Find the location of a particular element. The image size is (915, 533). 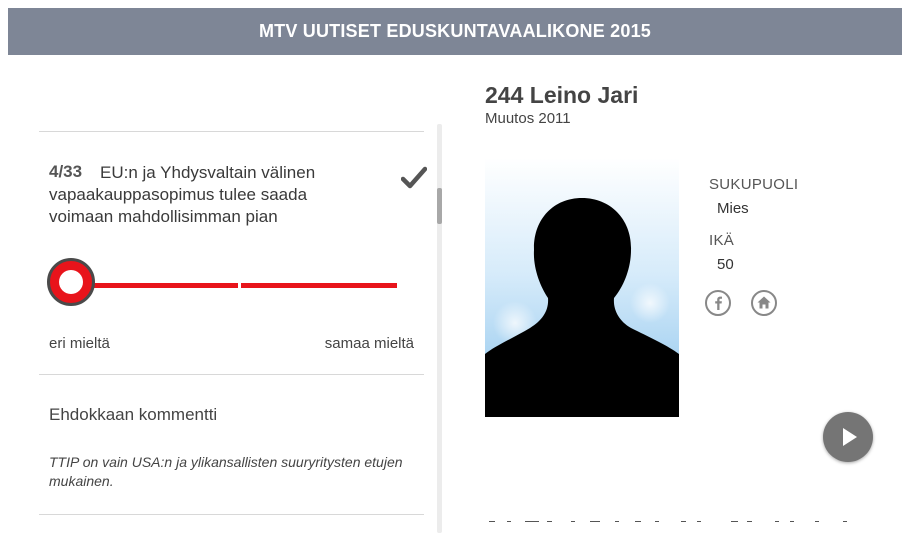

slider-track-right is located at coordinates (319, 285).